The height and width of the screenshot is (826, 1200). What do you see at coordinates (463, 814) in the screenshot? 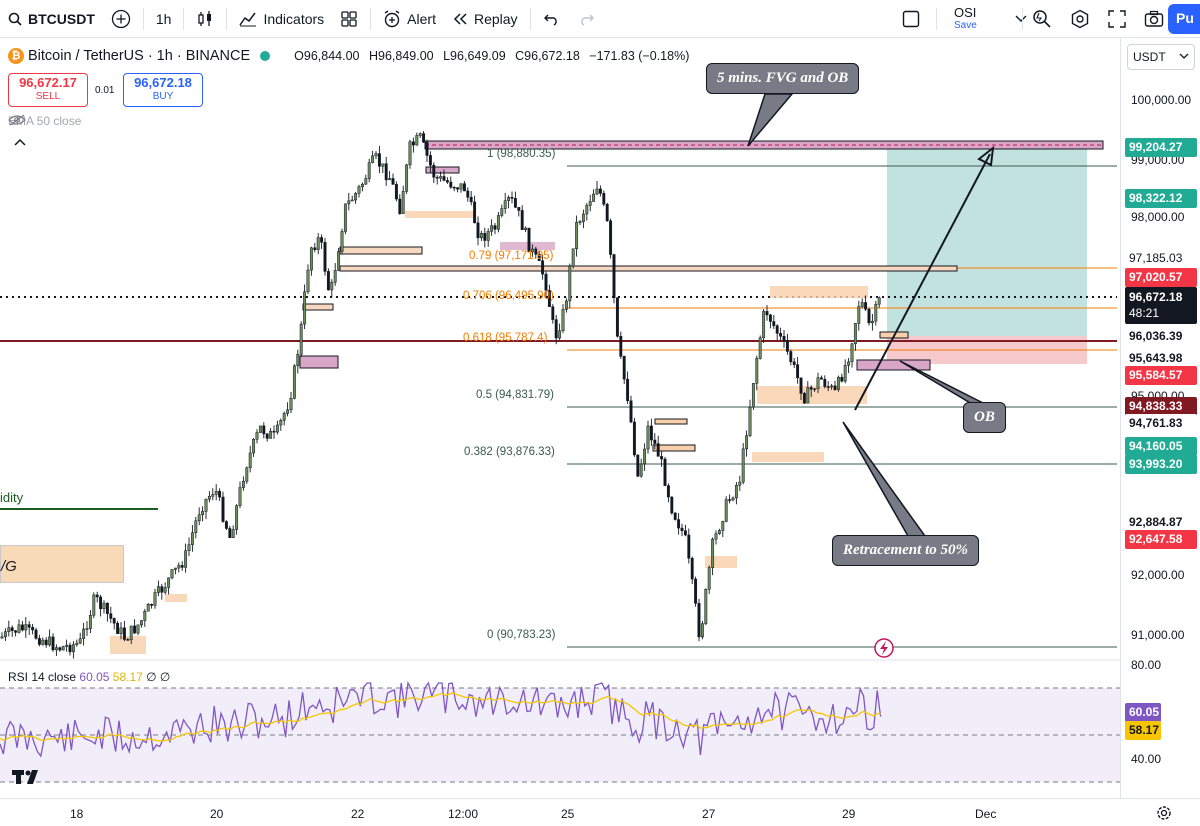
I see `time-label: 12:00` at bounding box center [463, 814].